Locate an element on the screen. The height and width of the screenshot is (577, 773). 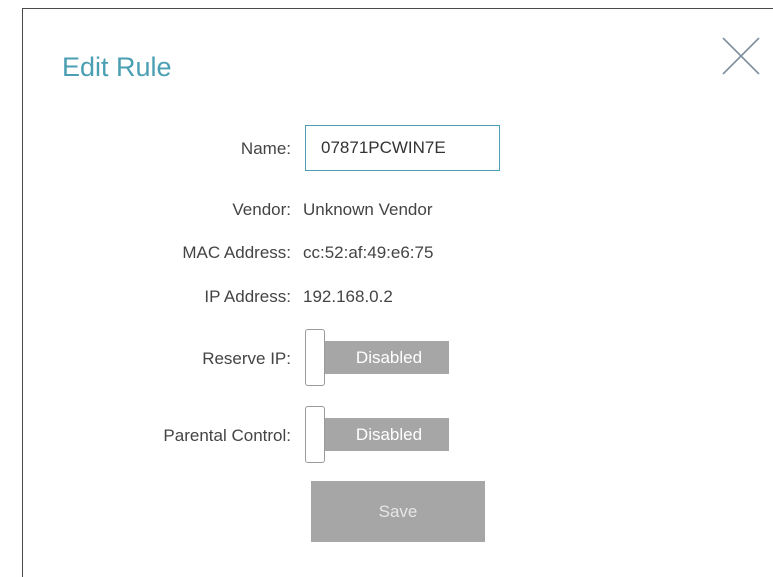
save-button: Save is located at coordinates (398, 511).